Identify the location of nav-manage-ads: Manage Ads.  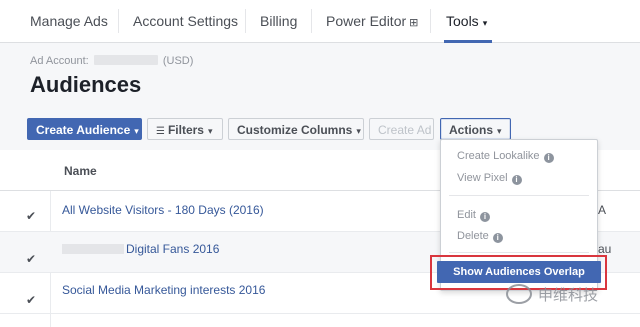
(69, 21).